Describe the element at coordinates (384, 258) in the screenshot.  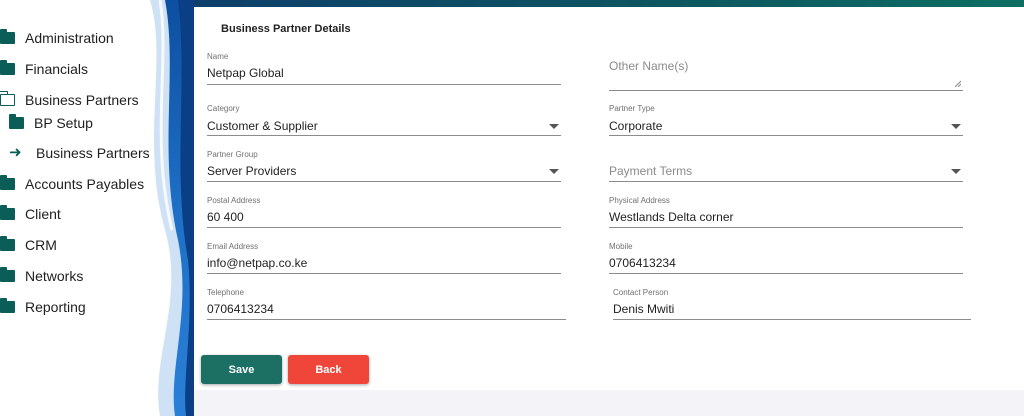
I see `email-address-field: Email Address info@netpap.co.ke` at that location.